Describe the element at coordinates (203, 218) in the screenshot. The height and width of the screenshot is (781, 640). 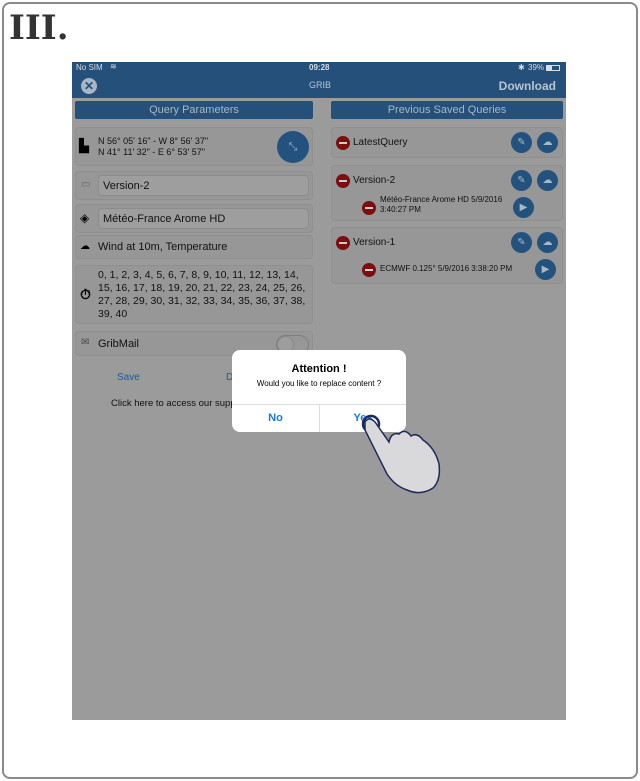
I see `model-select: Météo-France Arome HD` at that location.